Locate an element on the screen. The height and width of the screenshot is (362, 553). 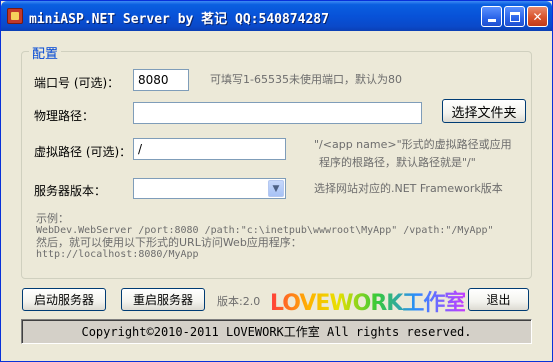
server-version-hint: 选择网站对应的.NET Framework版本 is located at coordinates (408, 188).